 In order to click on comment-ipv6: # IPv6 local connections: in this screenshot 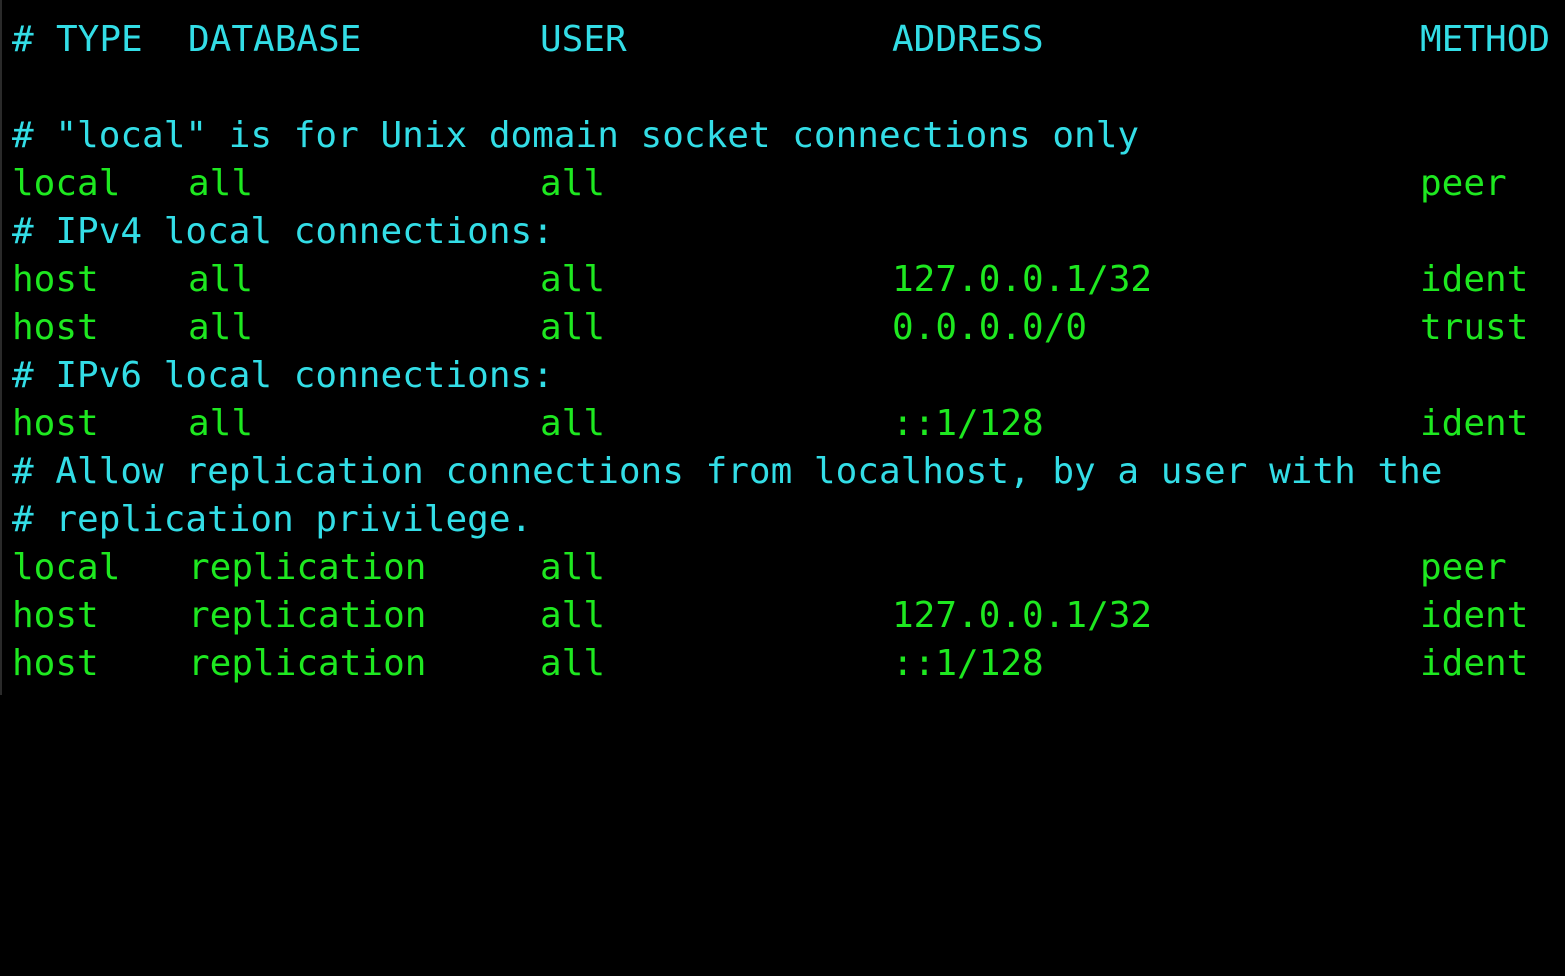, I will do `click(283, 375)`.